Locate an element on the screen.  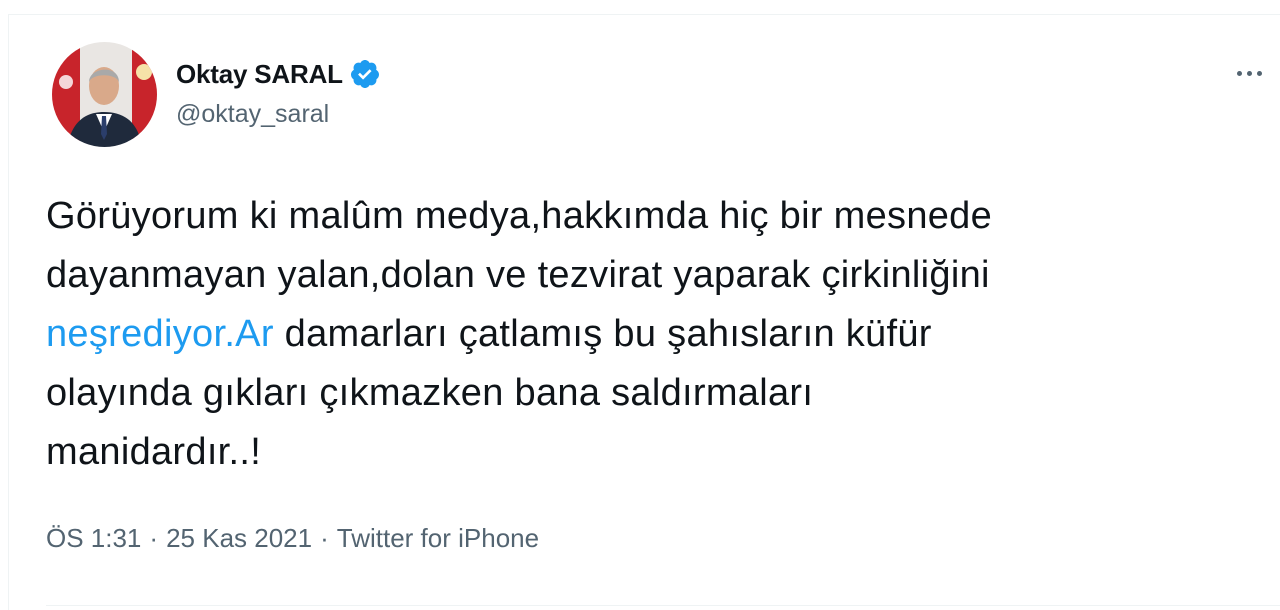
more-options-button is located at coordinates (1249, 73).